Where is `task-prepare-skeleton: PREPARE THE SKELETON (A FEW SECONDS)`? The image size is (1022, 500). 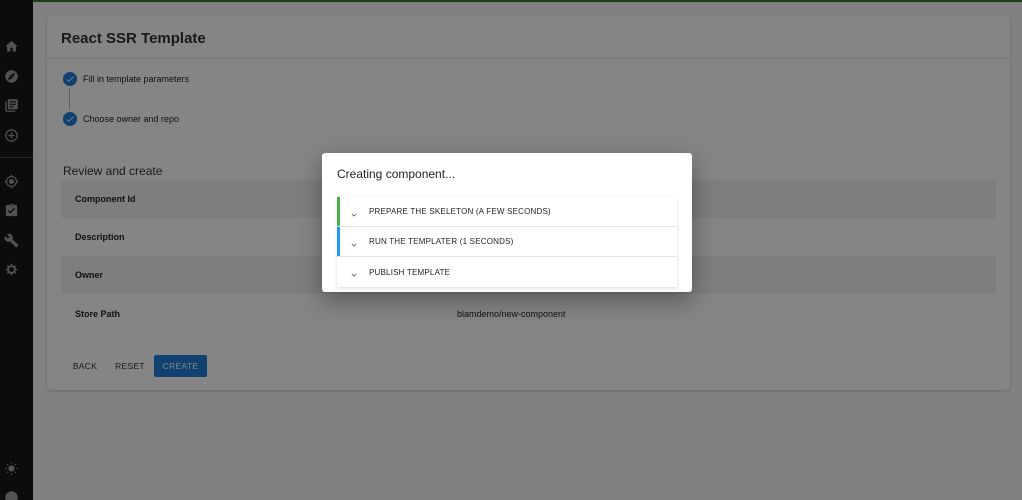 task-prepare-skeleton: PREPARE THE SKELETON (A FEW SECONDS) is located at coordinates (507, 212).